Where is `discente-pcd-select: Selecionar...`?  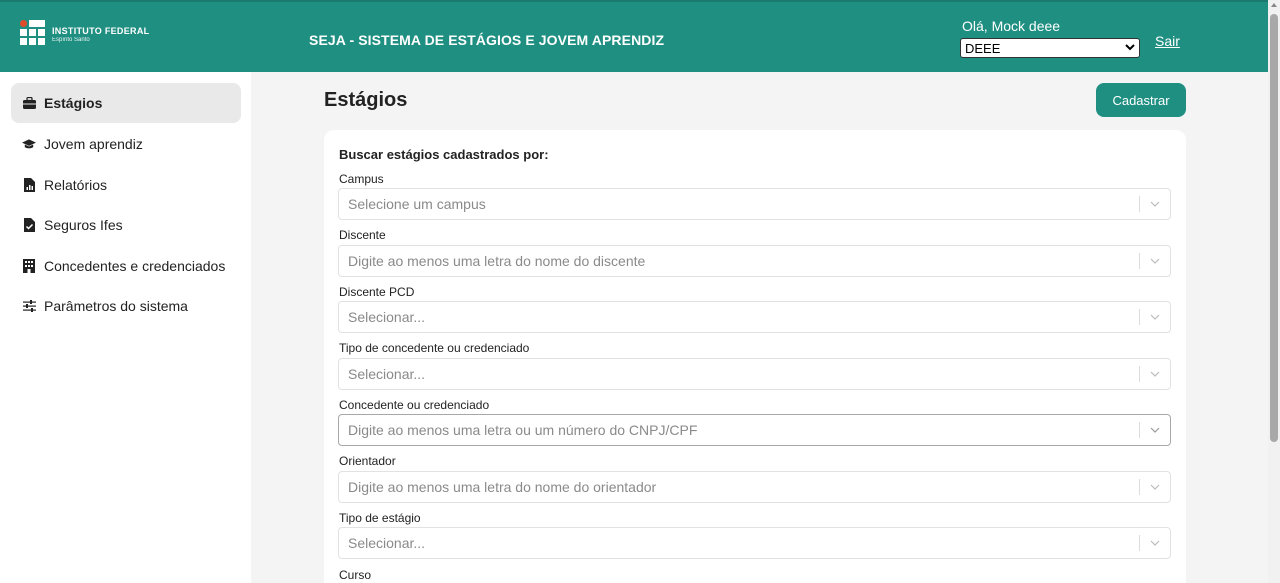 discente-pcd-select: Selecionar... is located at coordinates (754, 317).